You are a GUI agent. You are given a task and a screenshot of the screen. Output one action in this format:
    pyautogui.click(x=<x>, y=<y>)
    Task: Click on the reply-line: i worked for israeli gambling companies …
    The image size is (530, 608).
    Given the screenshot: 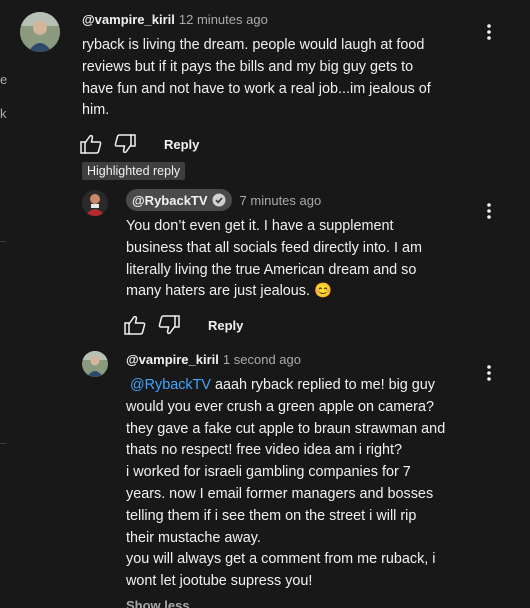 What is the action you would take?
    pyautogui.click(x=268, y=472)
    